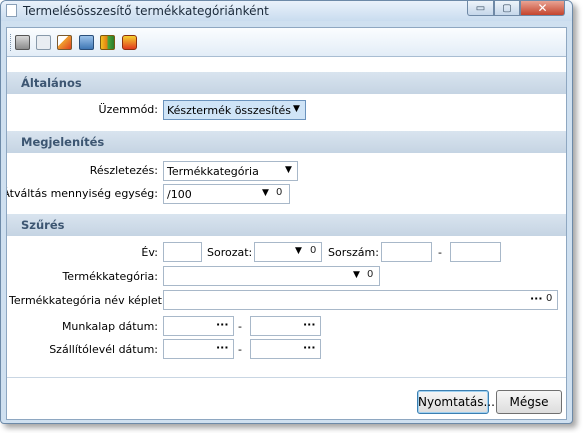 The height and width of the screenshot is (433, 583). I want to click on category-select: ▼ 0, so click(271, 276).